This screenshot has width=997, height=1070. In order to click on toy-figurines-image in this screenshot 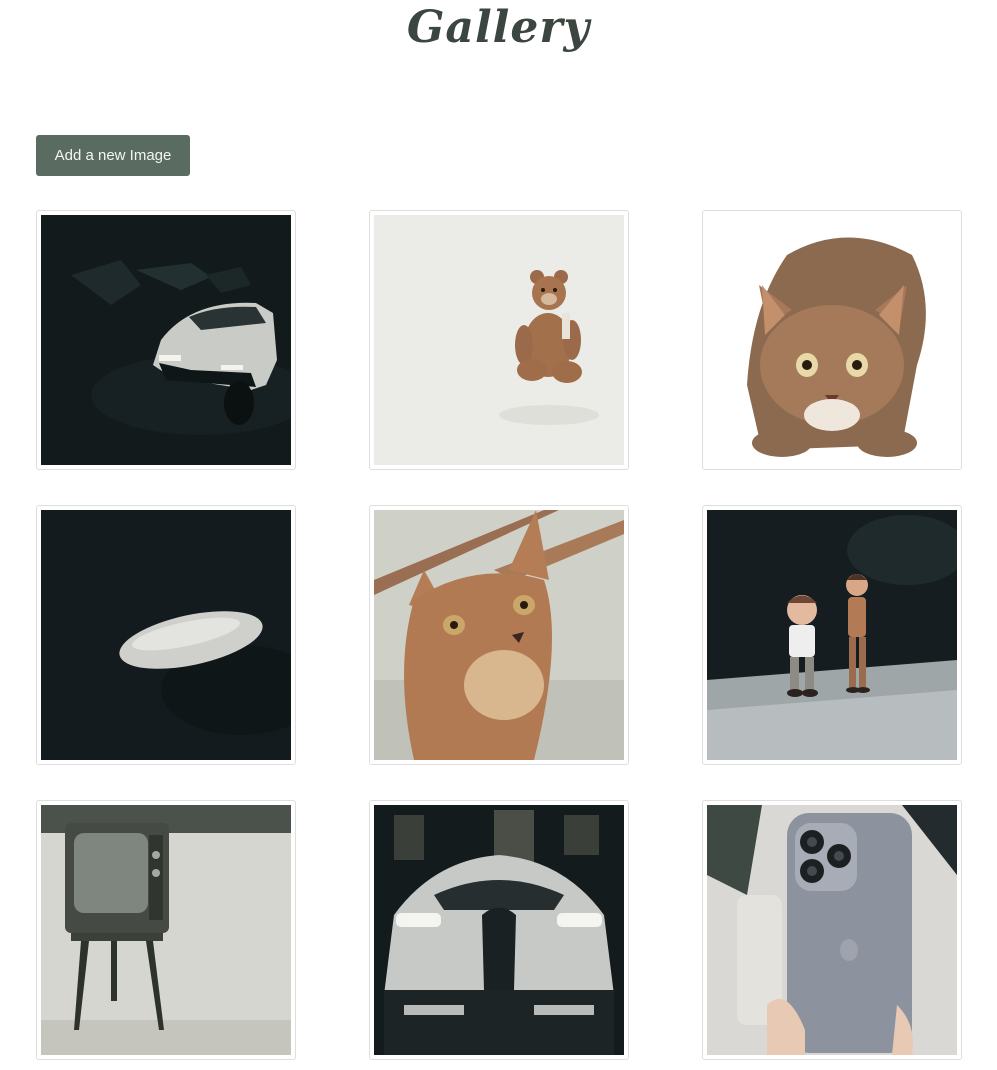, I will do `click(832, 635)`.